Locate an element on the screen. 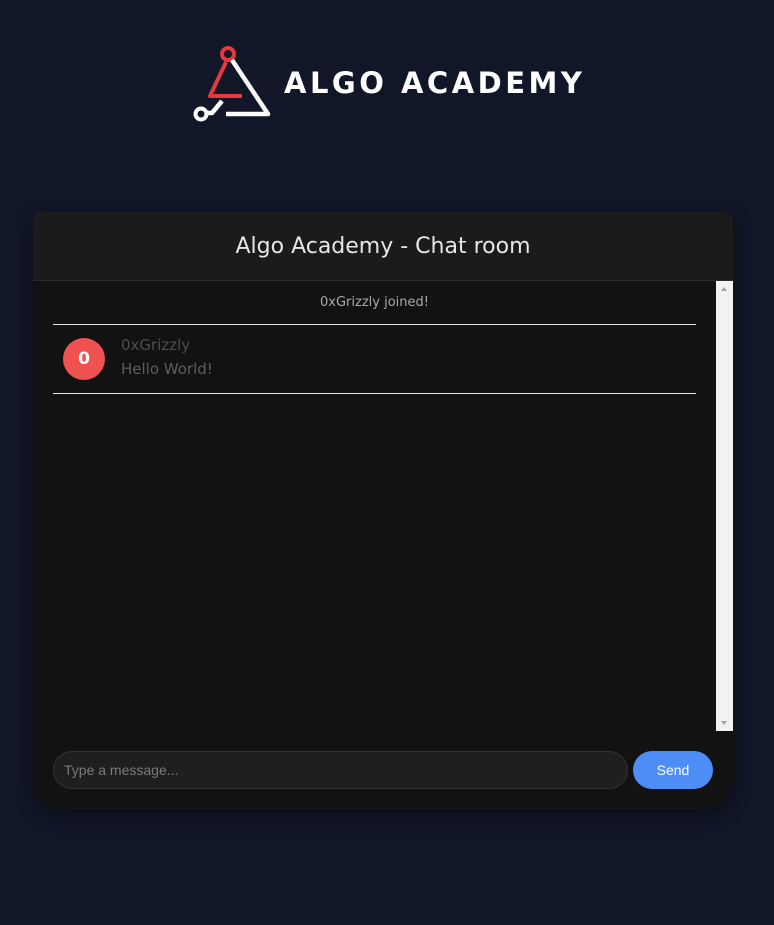  brand-logo: ALGO ACADEMY is located at coordinates (388, 83).